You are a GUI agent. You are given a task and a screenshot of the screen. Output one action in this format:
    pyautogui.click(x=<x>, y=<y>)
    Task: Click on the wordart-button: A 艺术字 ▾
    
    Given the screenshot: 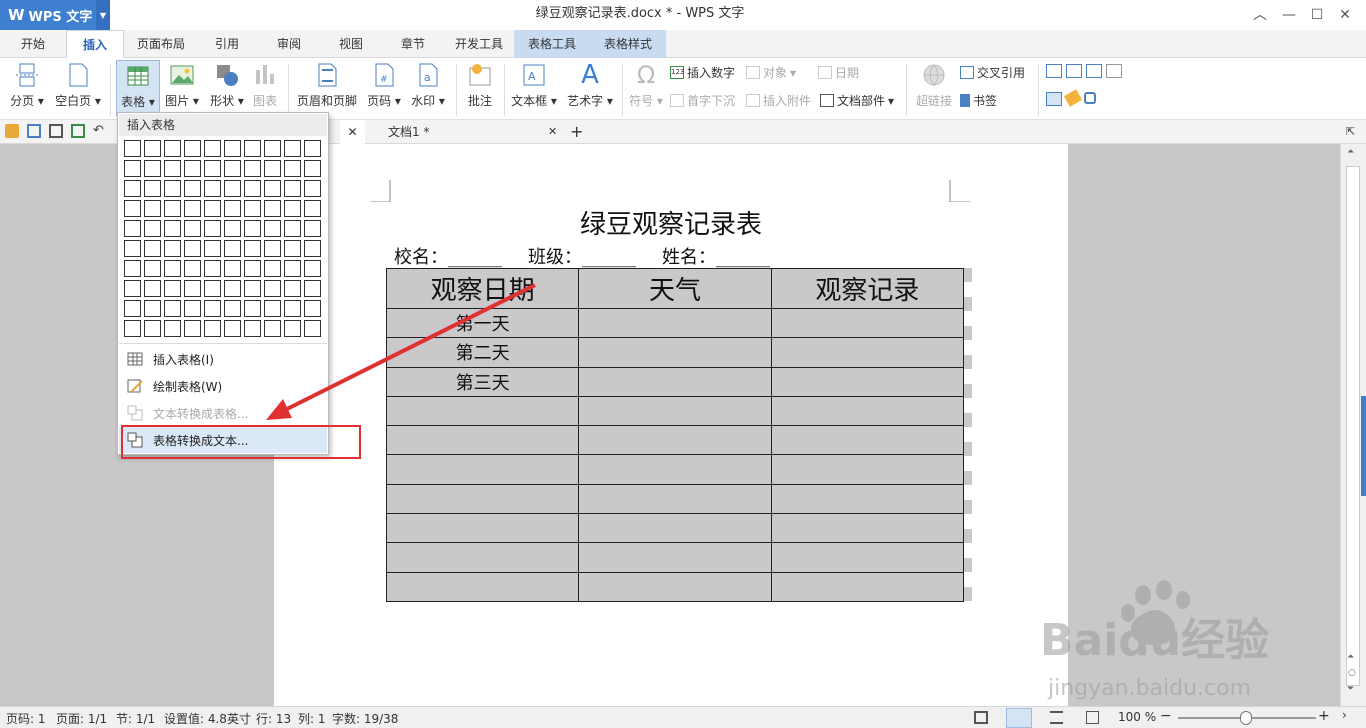 What is the action you would take?
    pyautogui.click(x=590, y=85)
    